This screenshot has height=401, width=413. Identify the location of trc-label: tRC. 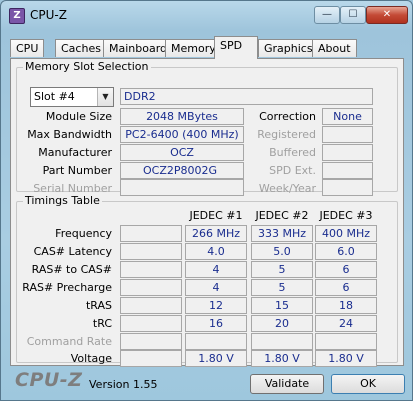
(102, 323).